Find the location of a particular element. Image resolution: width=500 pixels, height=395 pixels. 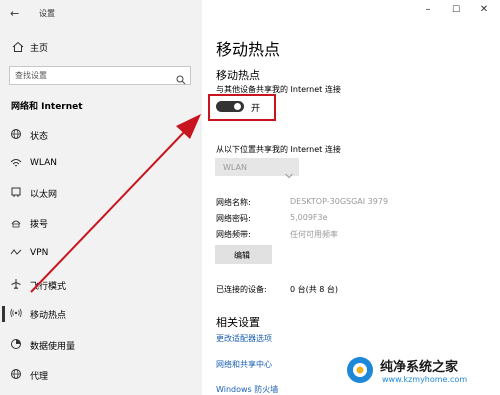

watermark-logo-icon is located at coordinates (360, 370).